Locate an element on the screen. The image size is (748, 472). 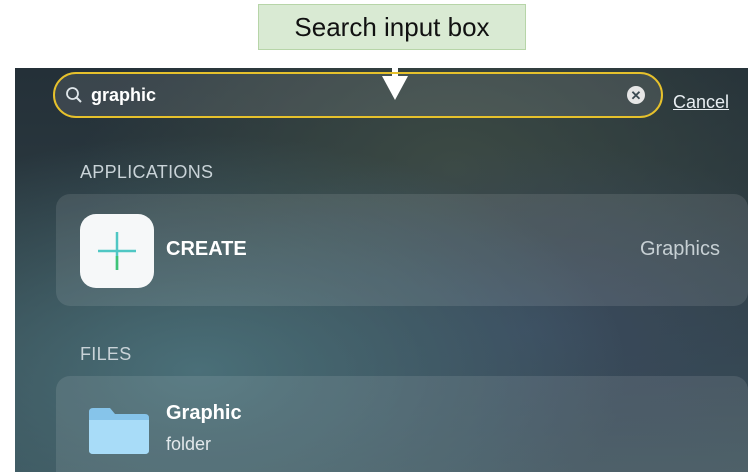
result-name: CREATE is located at coordinates (206, 249).